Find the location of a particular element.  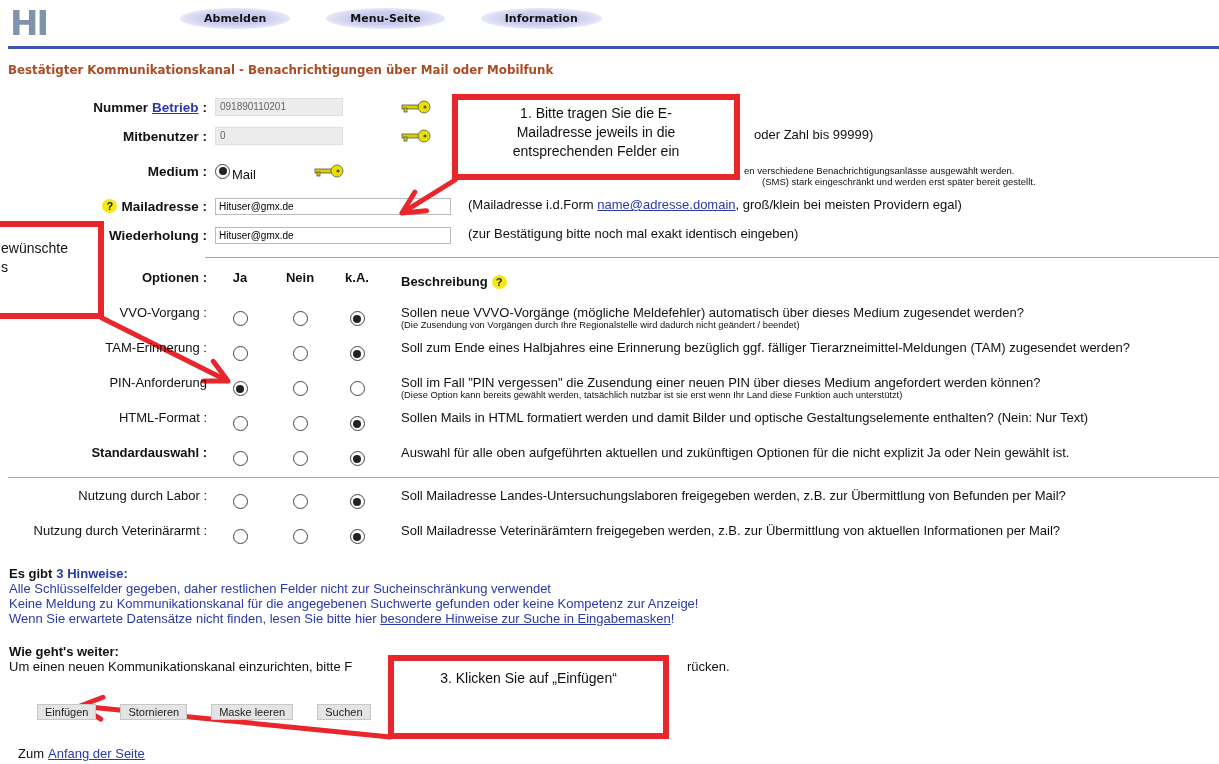

hint-note: en verschiedene Benachrichtigungsanlässe ausgewählt werden. is located at coordinates (880, 170).